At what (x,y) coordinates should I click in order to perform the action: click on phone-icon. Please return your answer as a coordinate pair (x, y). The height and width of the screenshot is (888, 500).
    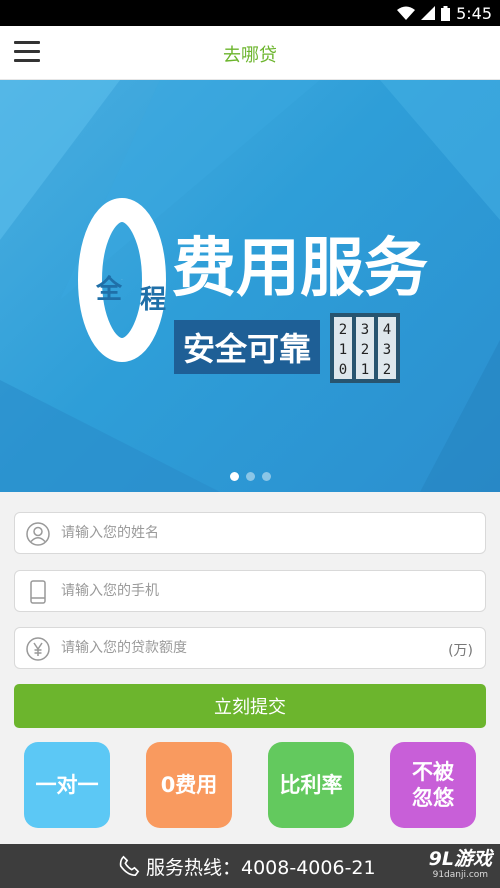
    Looking at the image, I should click on (129, 866).